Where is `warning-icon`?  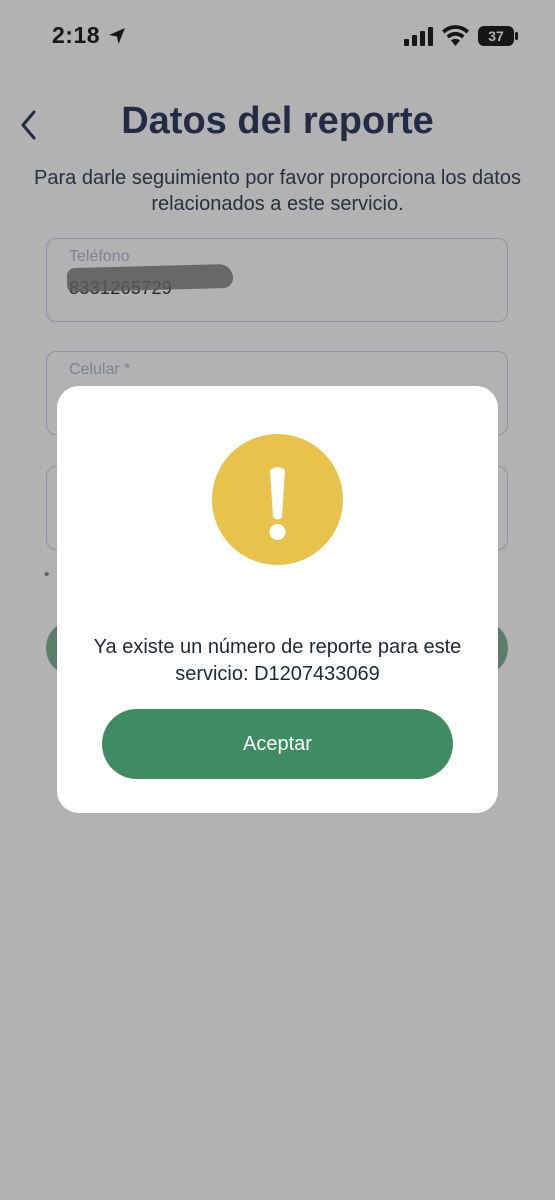
warning-icon is located at coordinates (277, 503).